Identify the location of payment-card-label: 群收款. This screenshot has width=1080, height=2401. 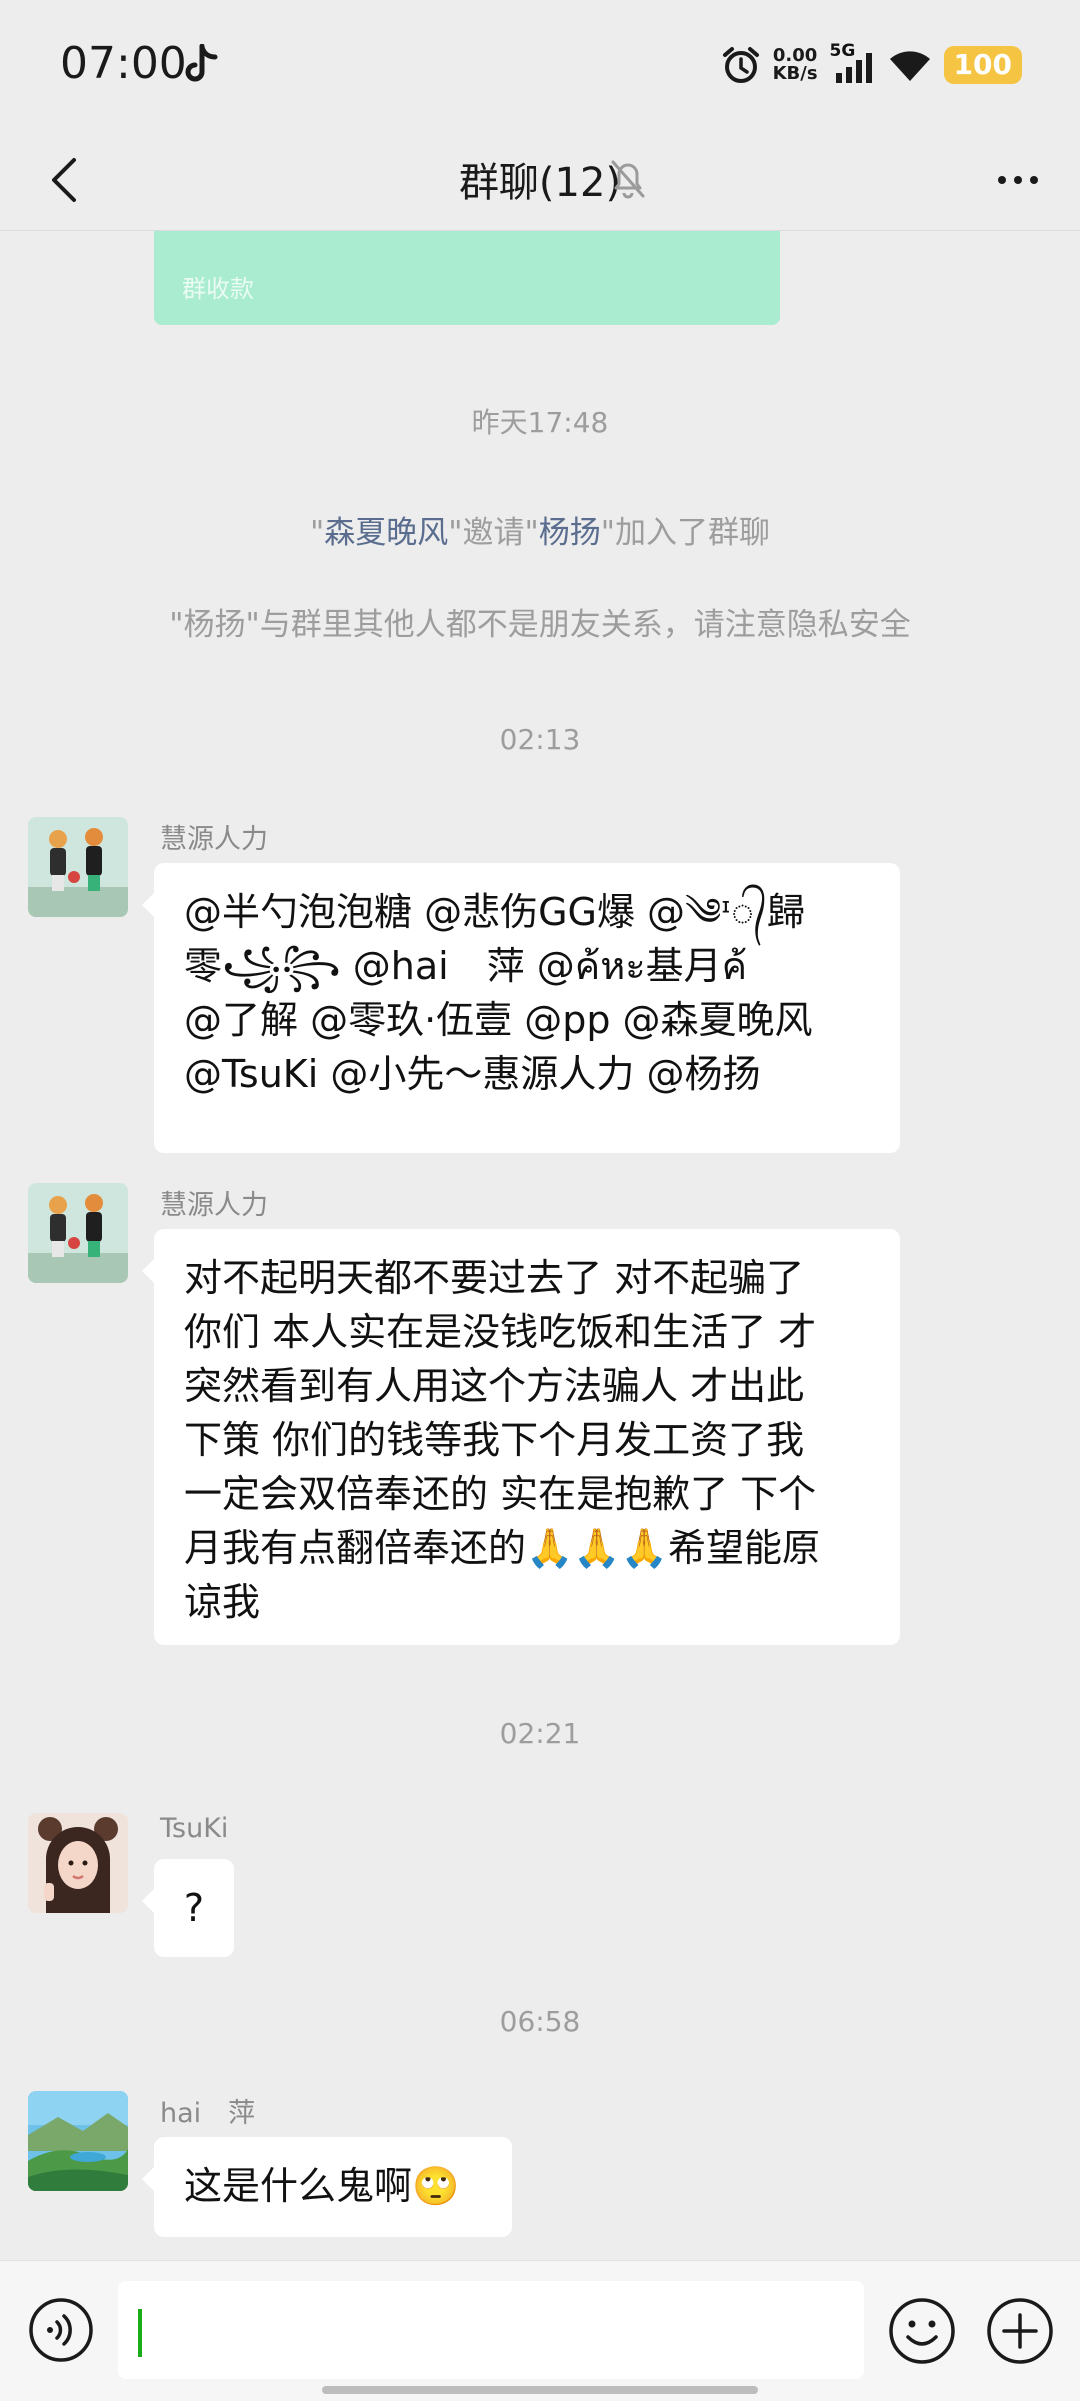
(218, 289).